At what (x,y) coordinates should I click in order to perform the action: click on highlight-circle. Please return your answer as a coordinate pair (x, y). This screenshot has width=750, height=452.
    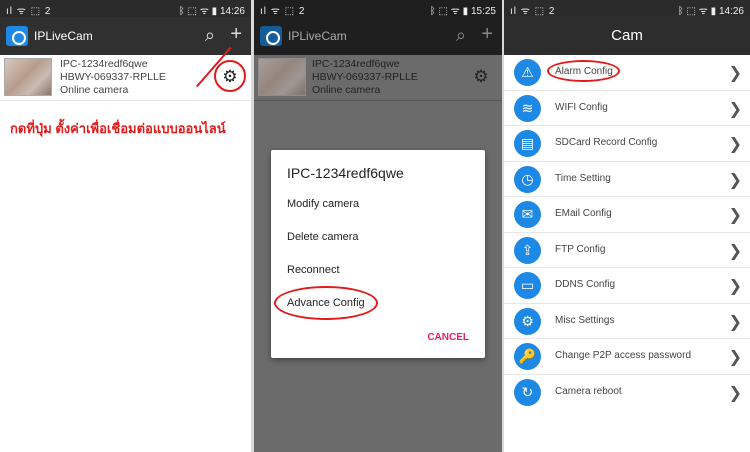
    Looking at the image, I should click on (230, 76).